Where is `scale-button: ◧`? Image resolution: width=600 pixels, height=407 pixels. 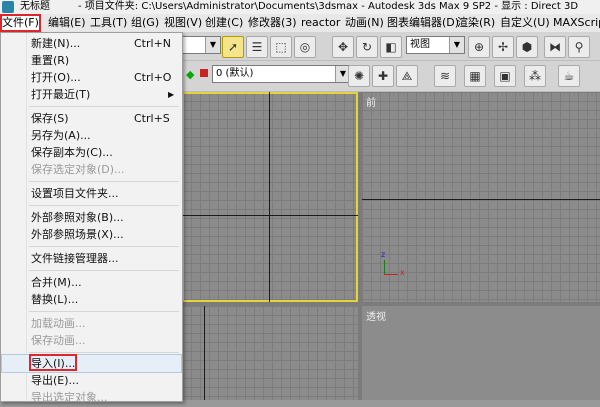 scale-button: ◧ is located at coordinates (391, 47).